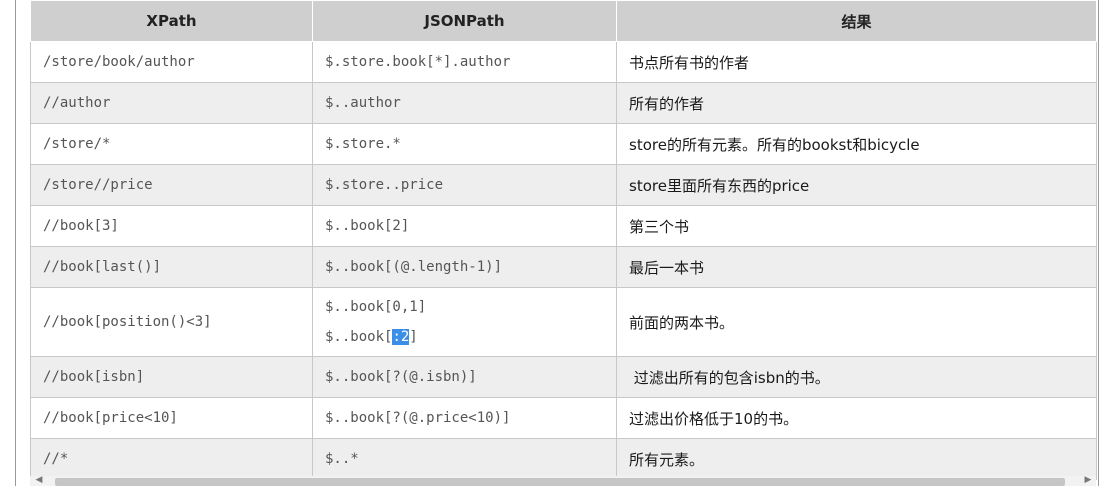 This screenshot has height=486, width=1119. I want to click on header-jsonpath: JSONPath, so click(464, 21).